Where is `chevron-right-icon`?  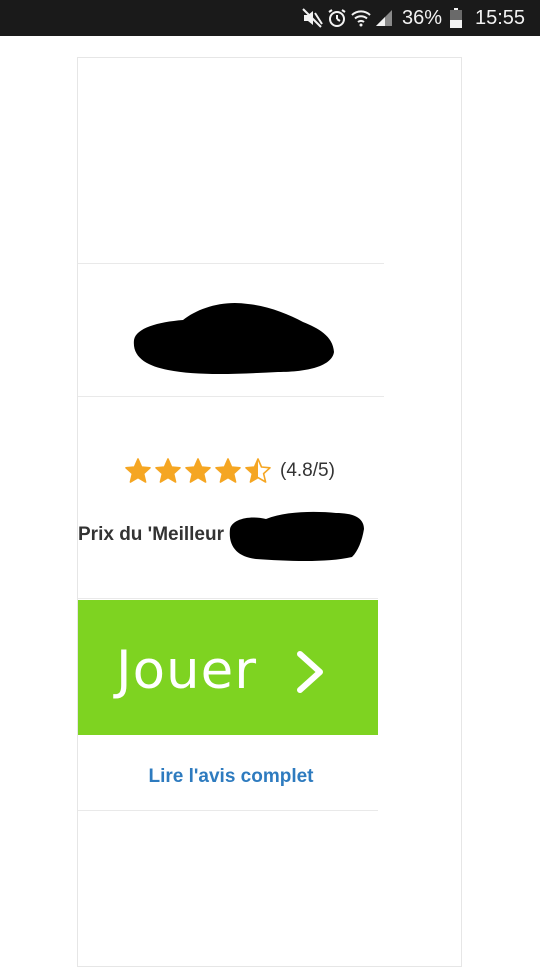
chevron-right-icon is located at coordinates (310, 672).